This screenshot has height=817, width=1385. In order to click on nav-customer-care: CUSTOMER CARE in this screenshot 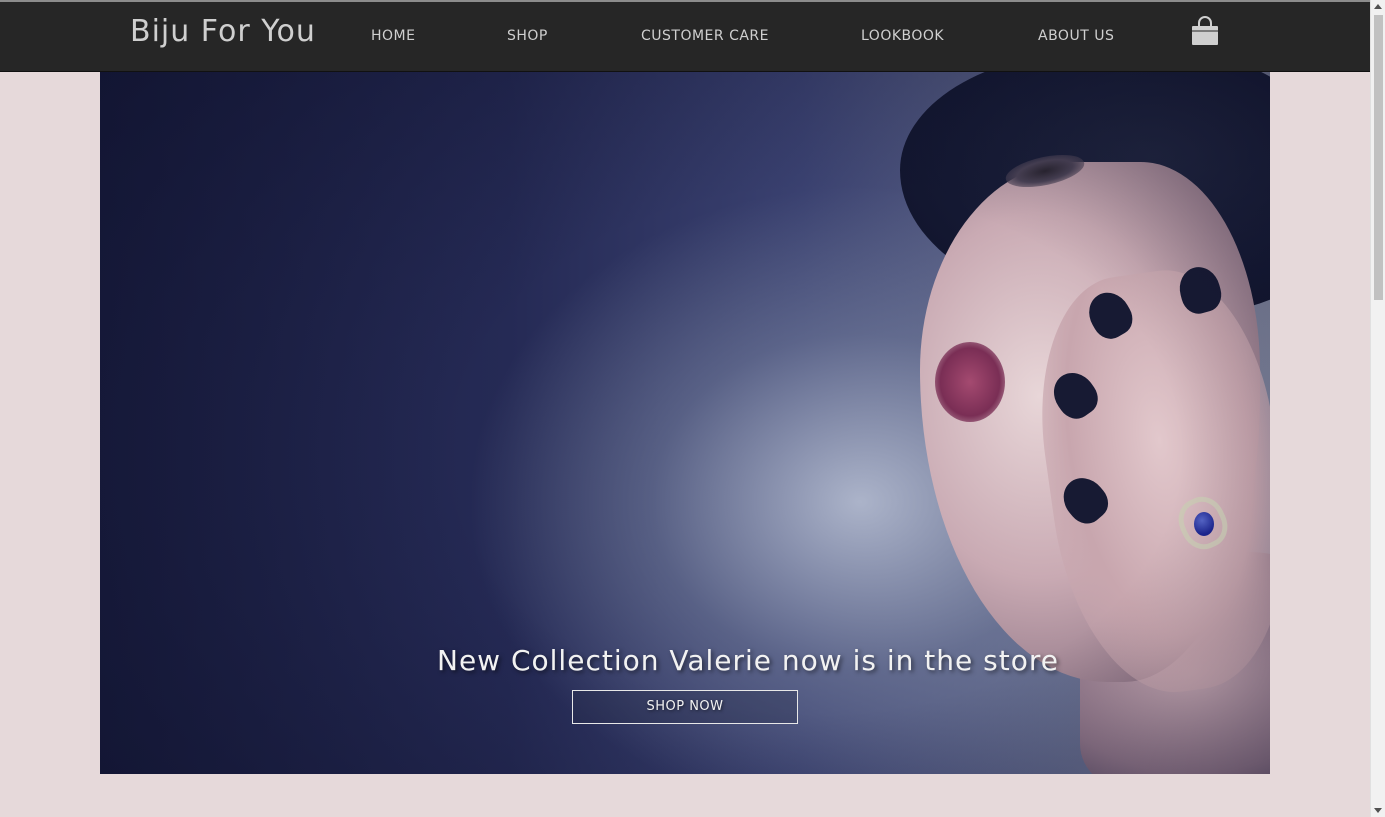, I will do `click(705, 36)`.